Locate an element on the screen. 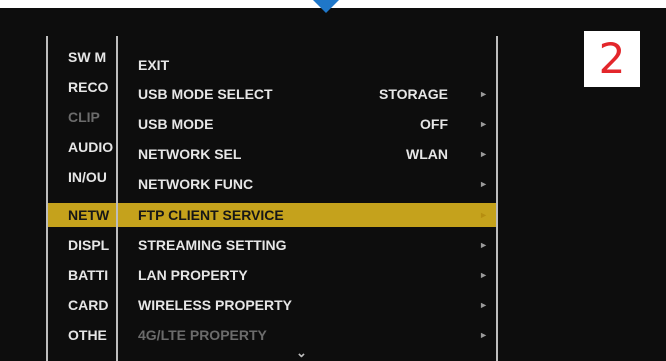 Image resolution: width=666 pixels, height=361 pixels. main-menu-item-battery: BATTI is located at coordinates (82, 275).